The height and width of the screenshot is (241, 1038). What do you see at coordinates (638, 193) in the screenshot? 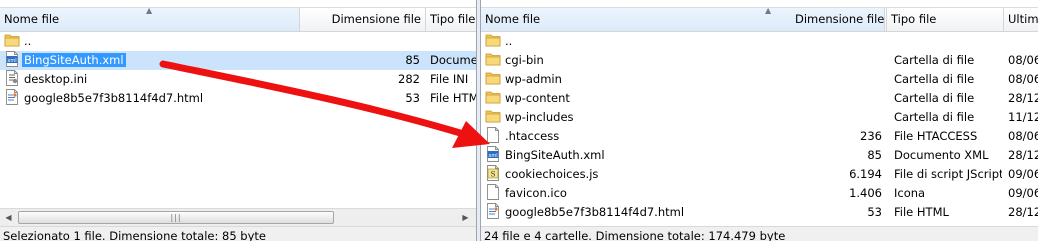
I see `file-name-cell: favicon.ico` at bounding box center [638, 193].